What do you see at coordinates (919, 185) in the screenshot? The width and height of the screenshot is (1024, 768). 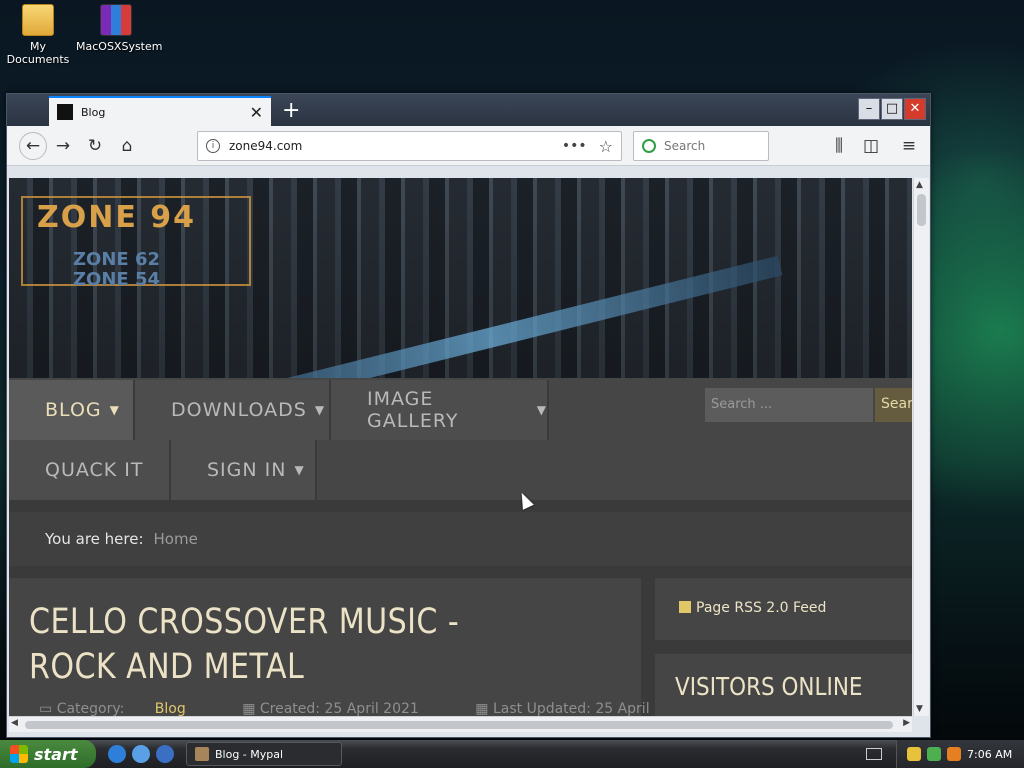 I see `scroll-up-icon: ▲` at bounding box center [919, 185].